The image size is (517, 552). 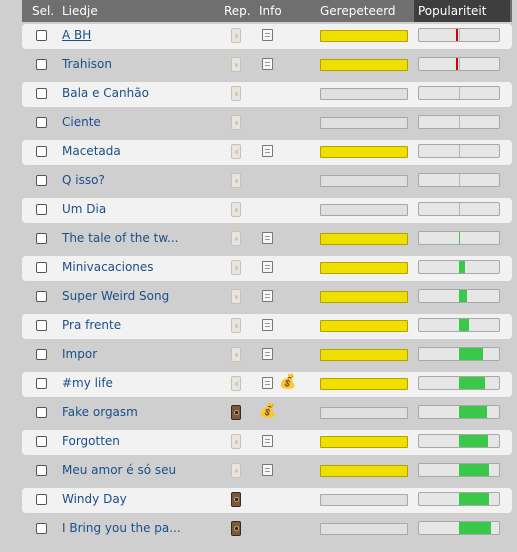 I want to click on table-row: Q isso?, so click(x=267, y=181).